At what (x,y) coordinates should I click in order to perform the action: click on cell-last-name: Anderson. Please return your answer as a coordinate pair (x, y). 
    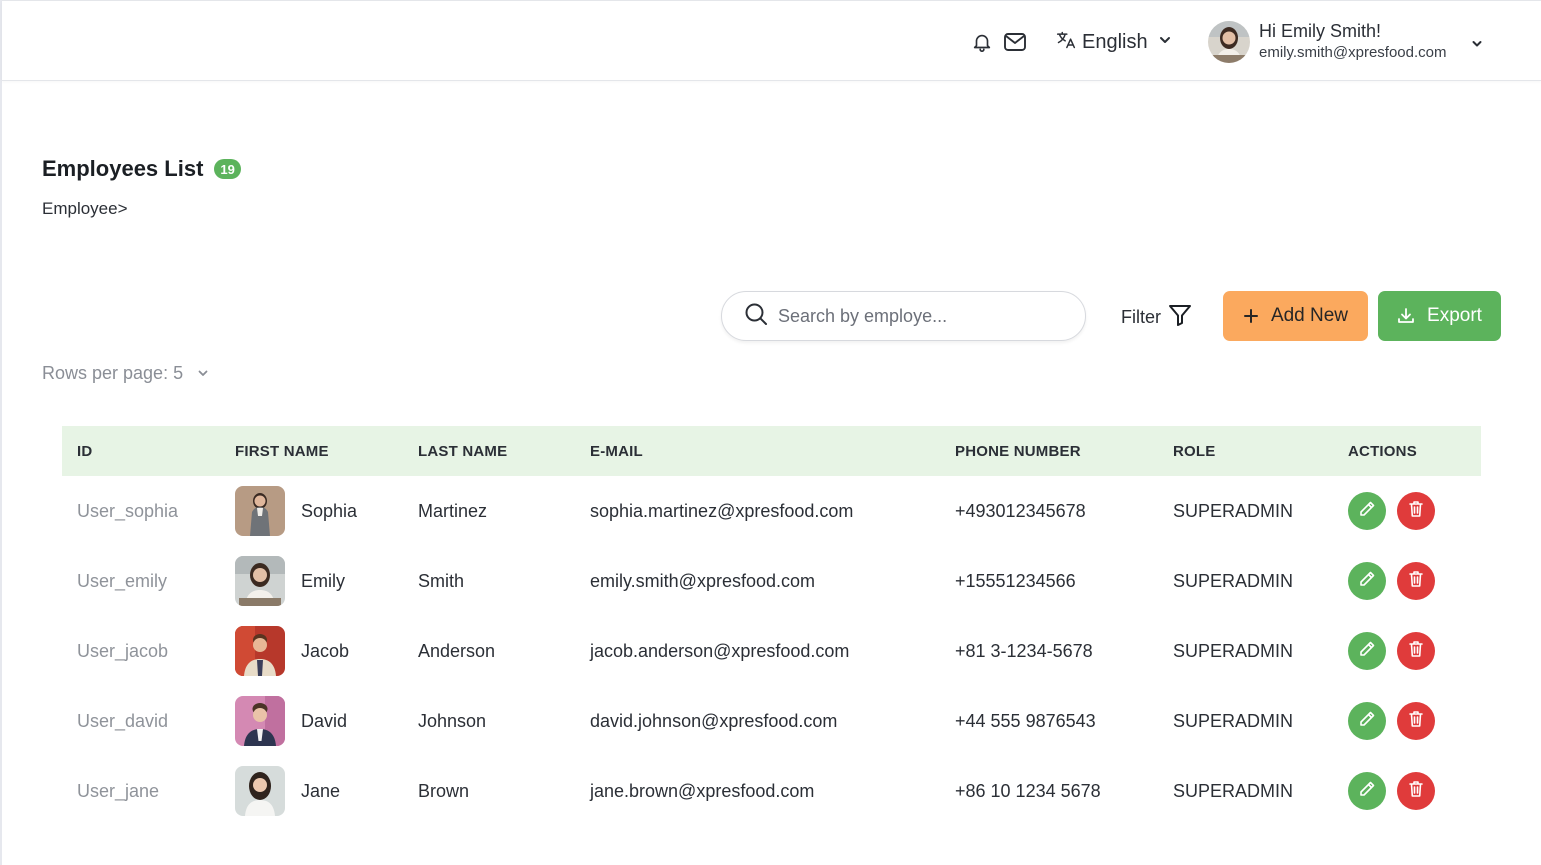
    Looking at the image, I should click on (457, 650).